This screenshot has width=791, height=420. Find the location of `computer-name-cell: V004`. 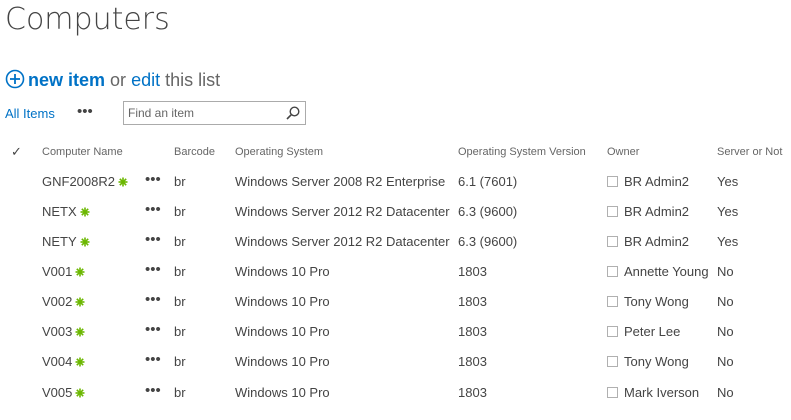

computer-name-cell: V004 is located at coordinates (63, 362).